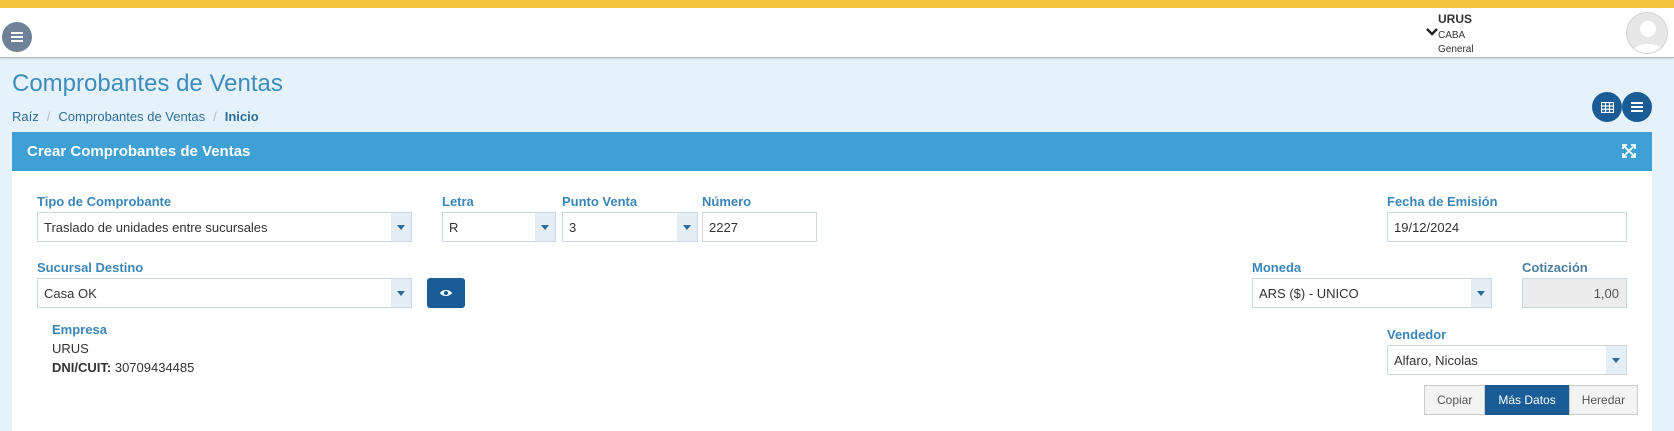 This screenshot has height=431, width=1674. Describe the element at coordinates (241, 116) in the screenshot. I see `breadcrumb-current: Inicio` at that location.